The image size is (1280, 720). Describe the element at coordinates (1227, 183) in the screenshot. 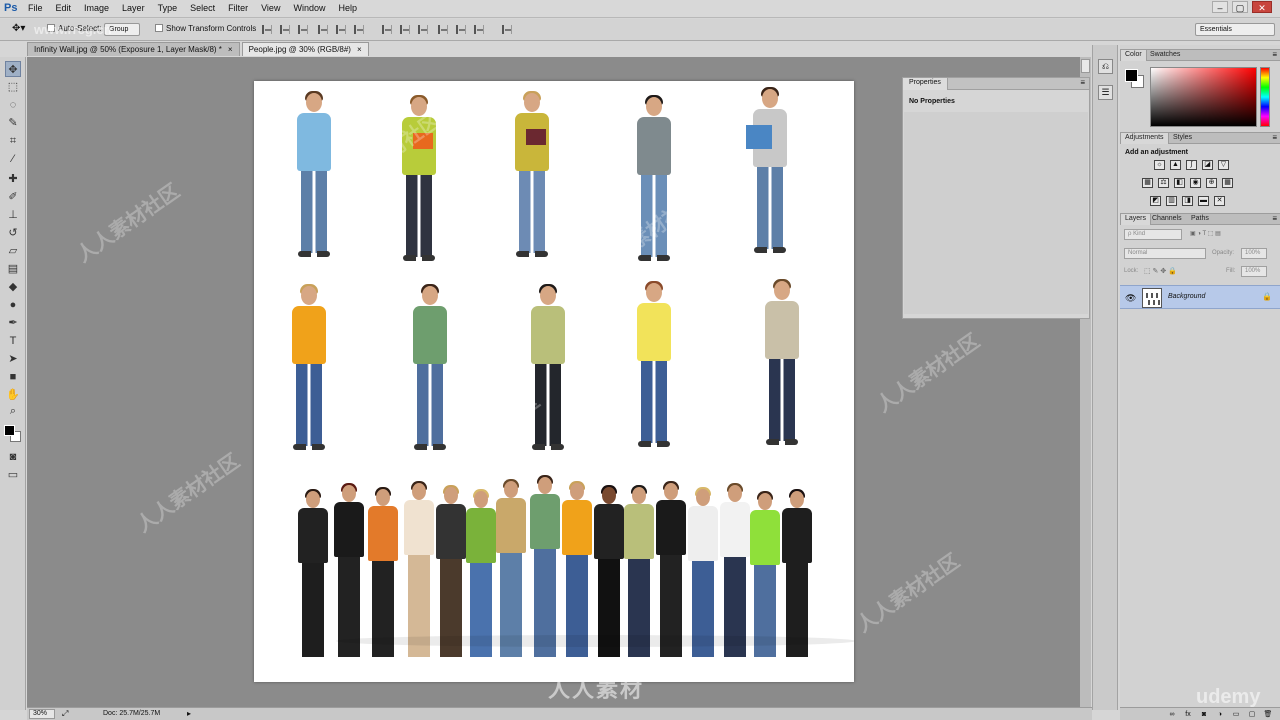

I see `color-lookup-icon: ▦` at that location.